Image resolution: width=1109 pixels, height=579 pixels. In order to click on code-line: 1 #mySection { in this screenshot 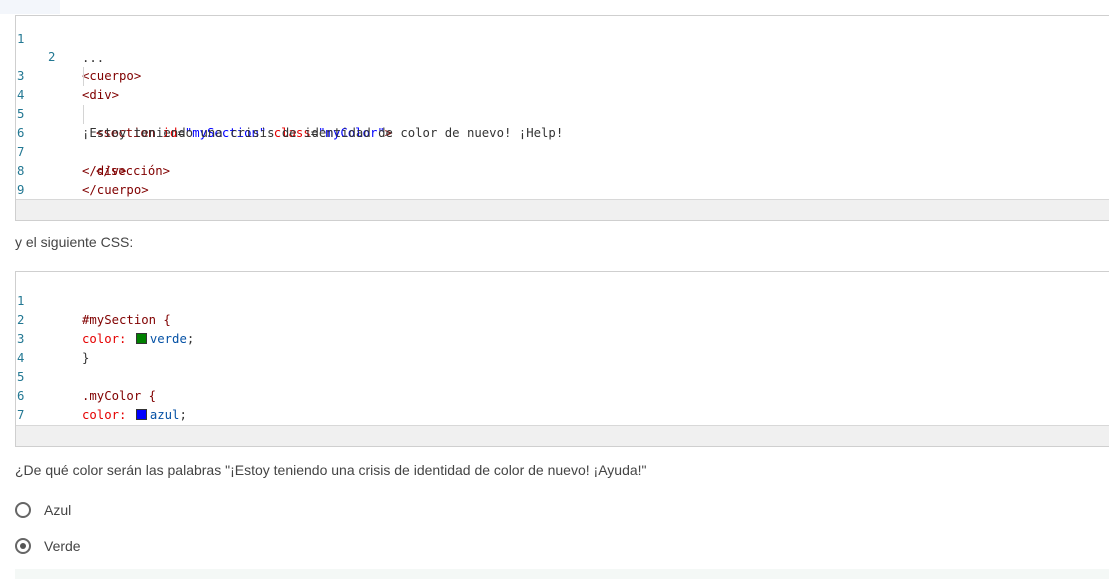, I will do `click(562, 300)`.